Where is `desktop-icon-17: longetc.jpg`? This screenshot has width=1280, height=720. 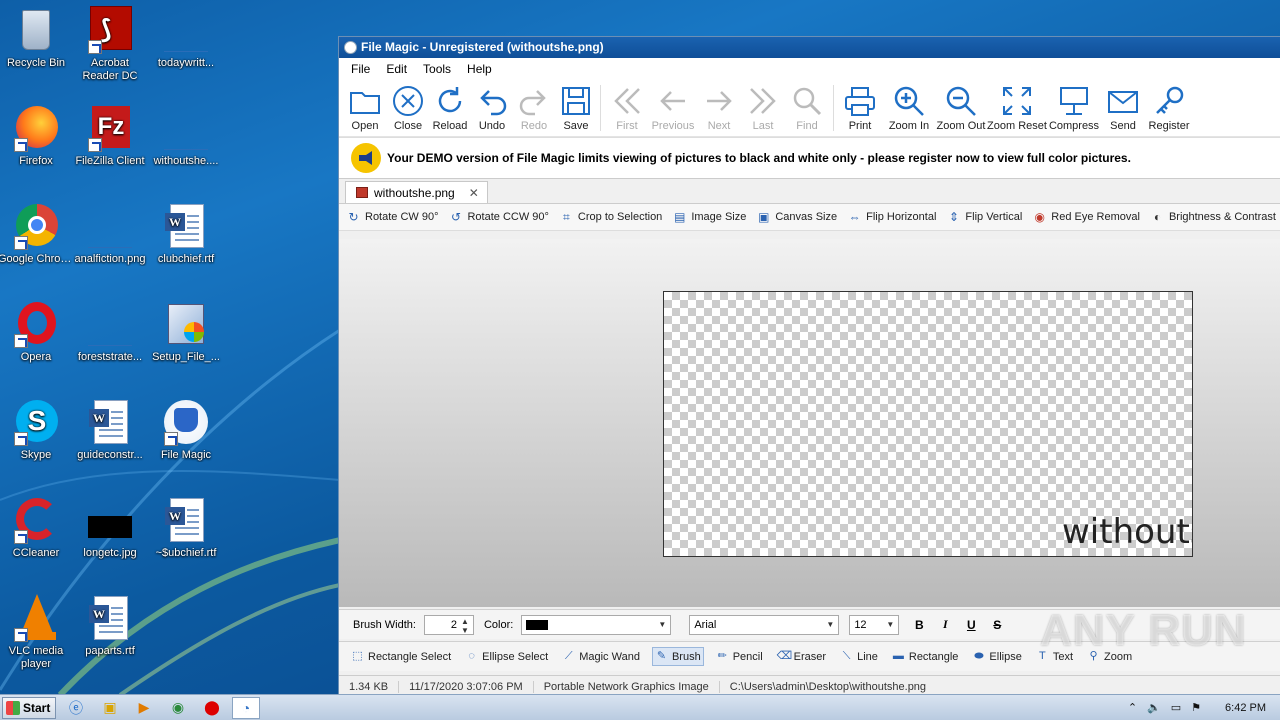
desktop-icon-17: longetc.jpg is located at coordinates (110, 528).